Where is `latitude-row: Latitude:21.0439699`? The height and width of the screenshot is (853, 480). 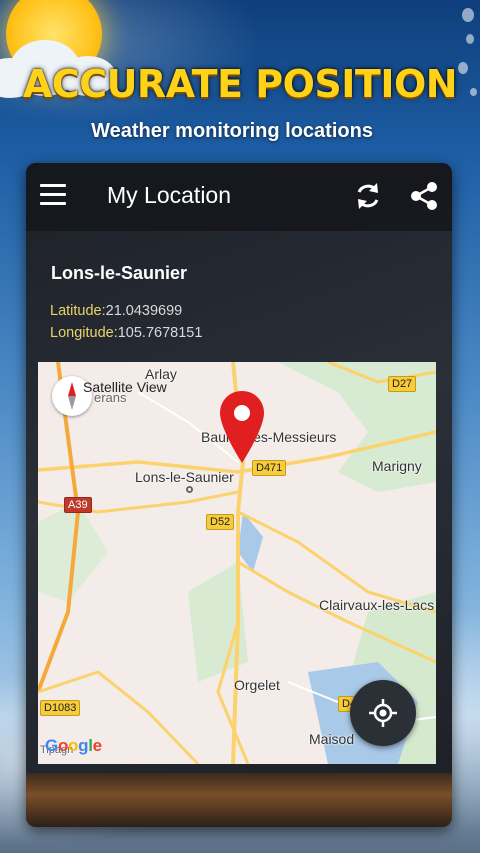 latitude-row: Latitude:21.0439699 is located at coordinates (116, 311).